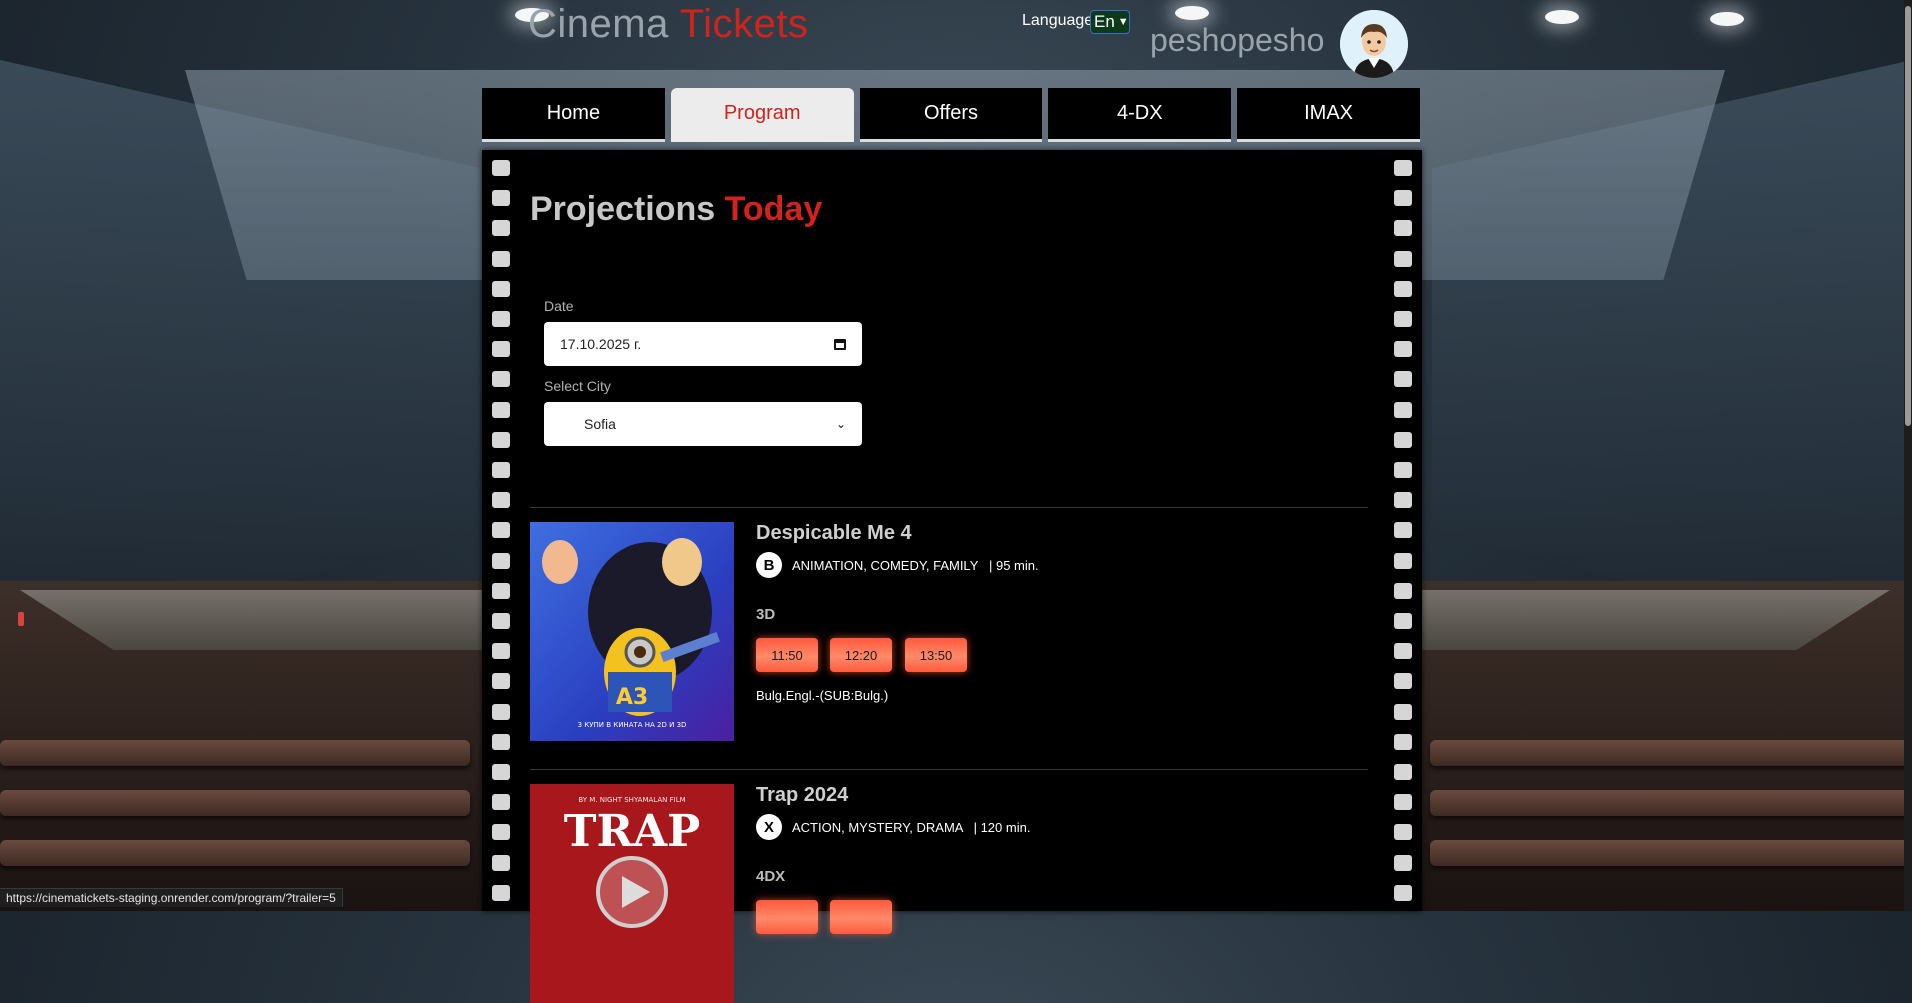 This screenshot has width=1912, height=1003. I want to click on language-select: En ▼, so click(1110, 22).